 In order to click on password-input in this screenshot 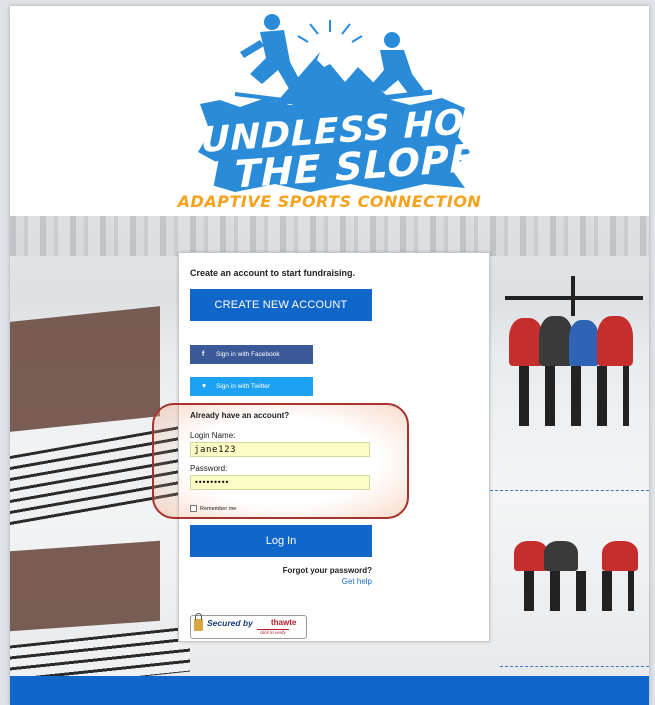, I will do `click(280, 482)`.